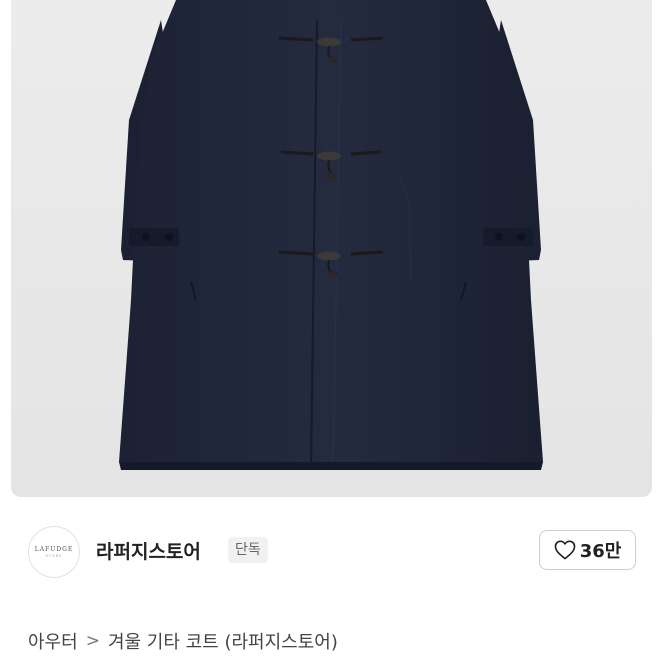 The width and height of the screenshot is (663, 663). Describe the element at coordinates (53, 641) in the screenshot. I see `breadcrumb-category: 아우터` at that location.